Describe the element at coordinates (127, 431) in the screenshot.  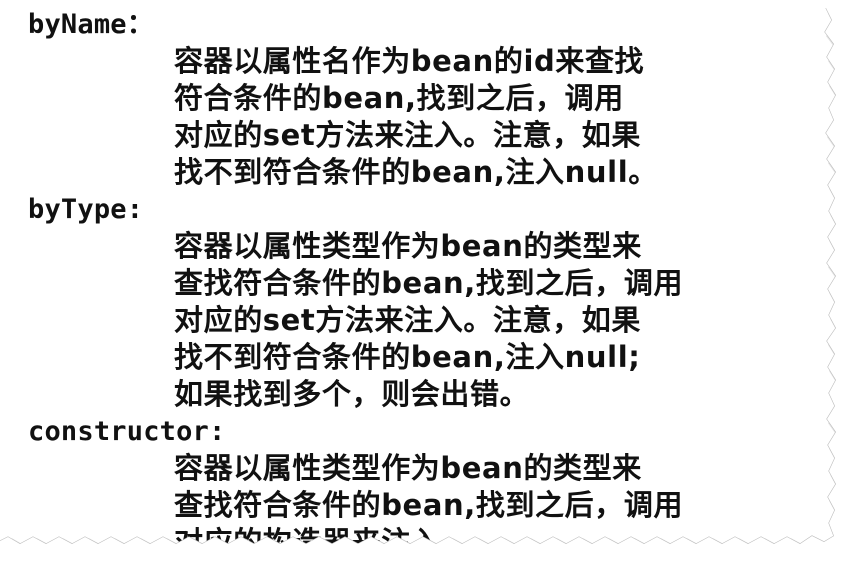
I see `constructor-heading: constructor:` at that location.